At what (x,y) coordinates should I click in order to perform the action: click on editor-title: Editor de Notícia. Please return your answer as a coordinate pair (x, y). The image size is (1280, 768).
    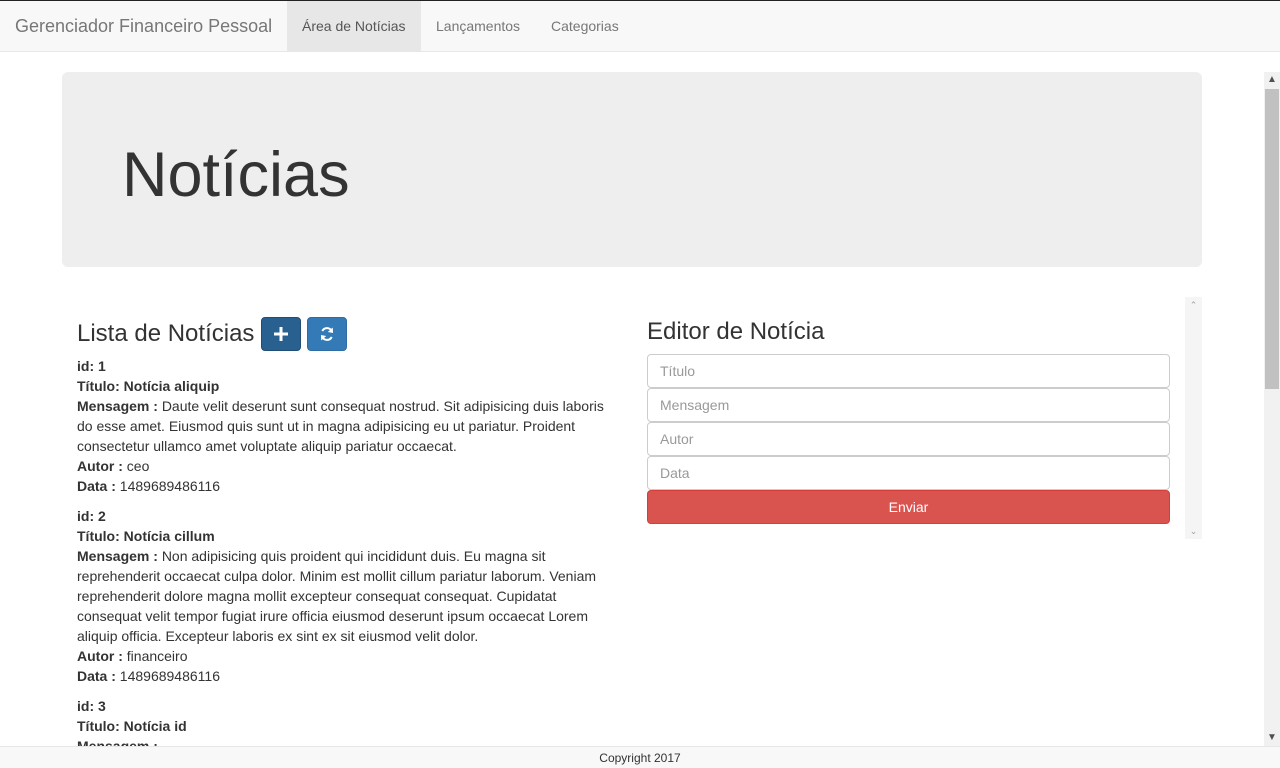
    Looking at the image, I should click on (736, 331).